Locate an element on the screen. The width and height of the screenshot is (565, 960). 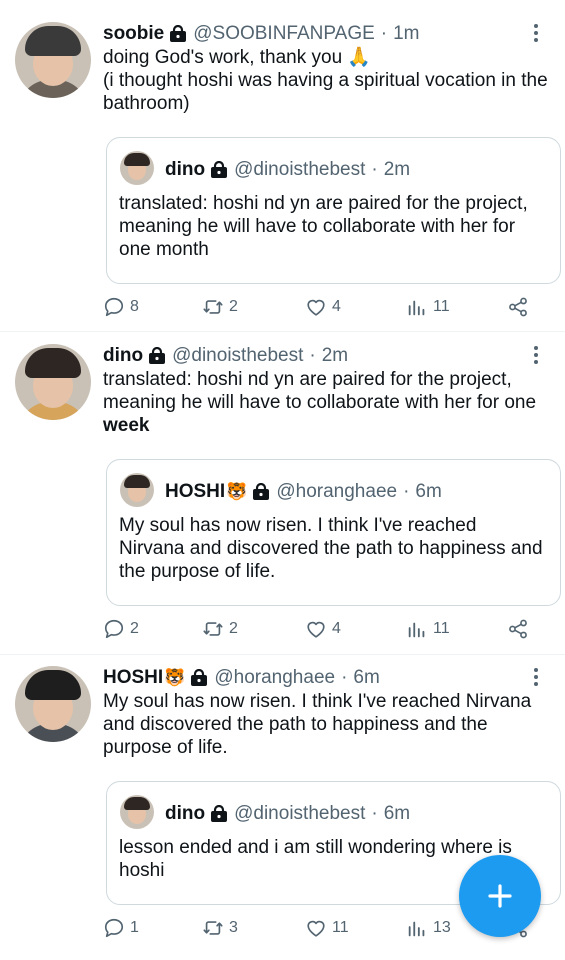
user-handle: @SOOBINFANPAGE is located at coordinates (284, 34).